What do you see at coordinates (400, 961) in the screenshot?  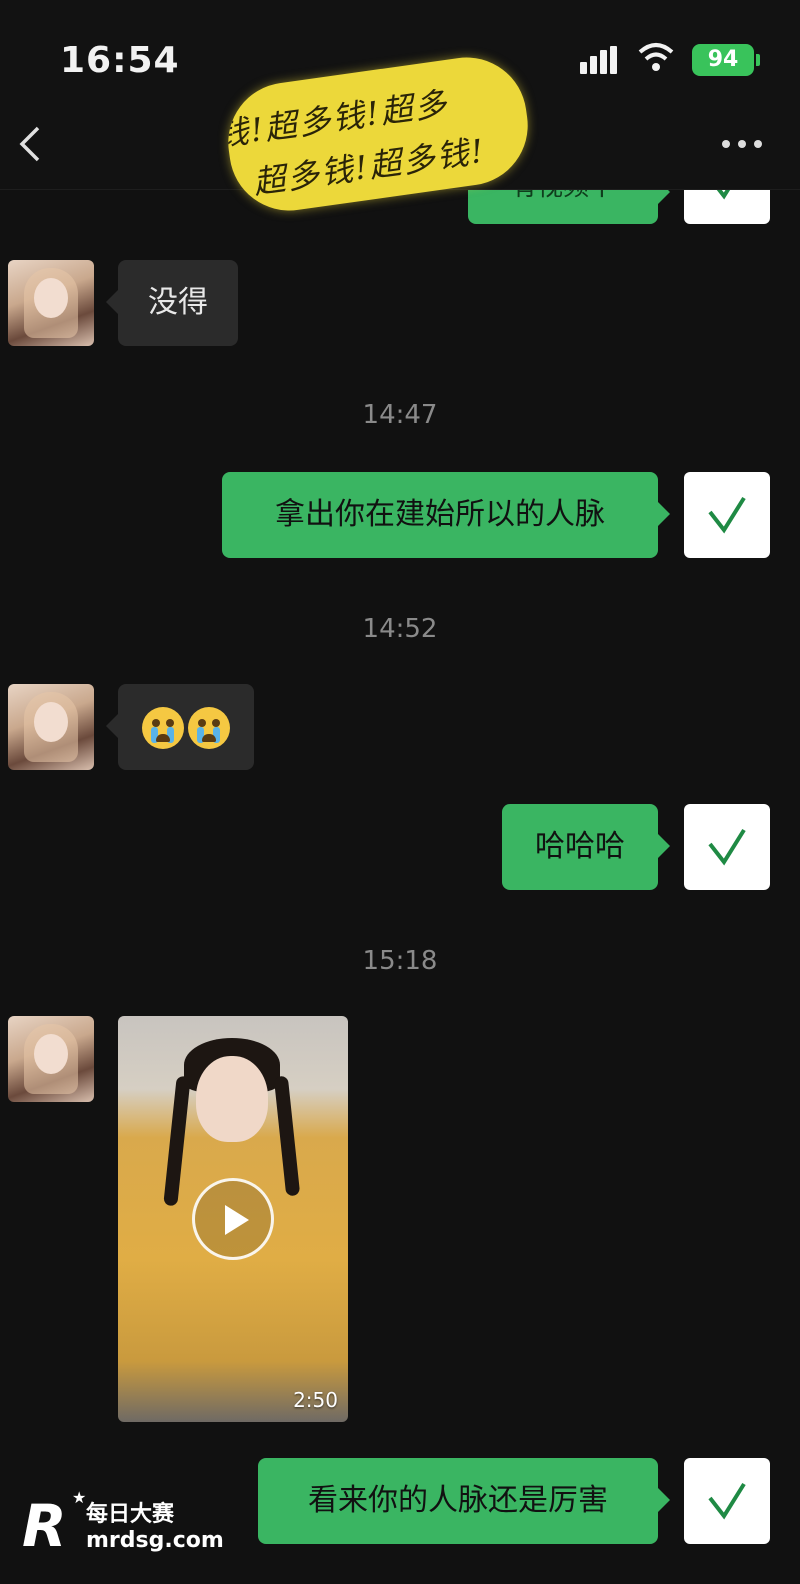 I see `timestamp: 15:18` at bounding box center [400, 961].